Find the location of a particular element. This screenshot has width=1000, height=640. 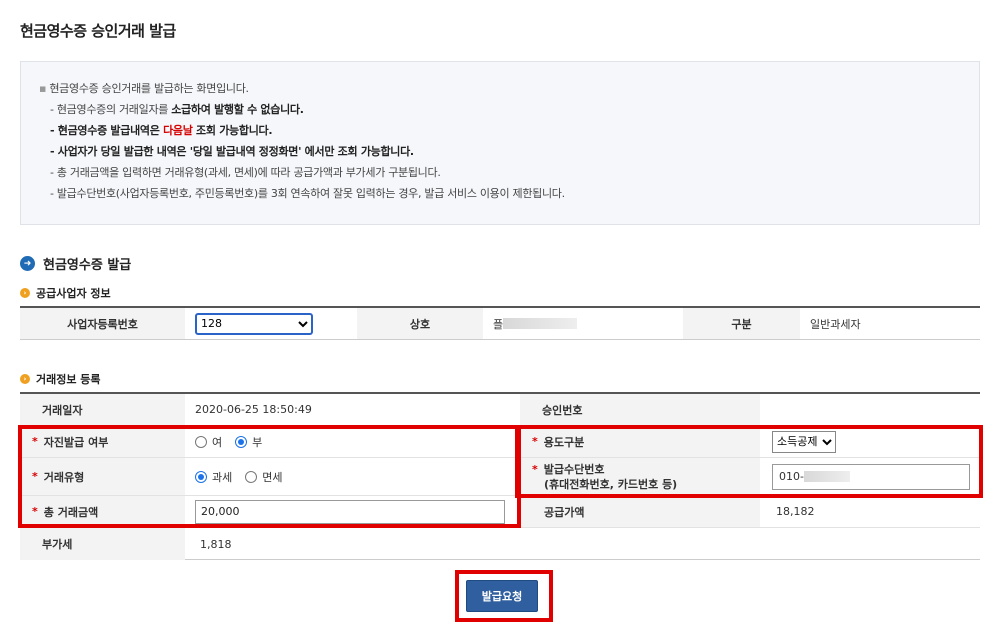

section-title: ➜ 현금영수증 발급 is located at coordinates (75, 263).